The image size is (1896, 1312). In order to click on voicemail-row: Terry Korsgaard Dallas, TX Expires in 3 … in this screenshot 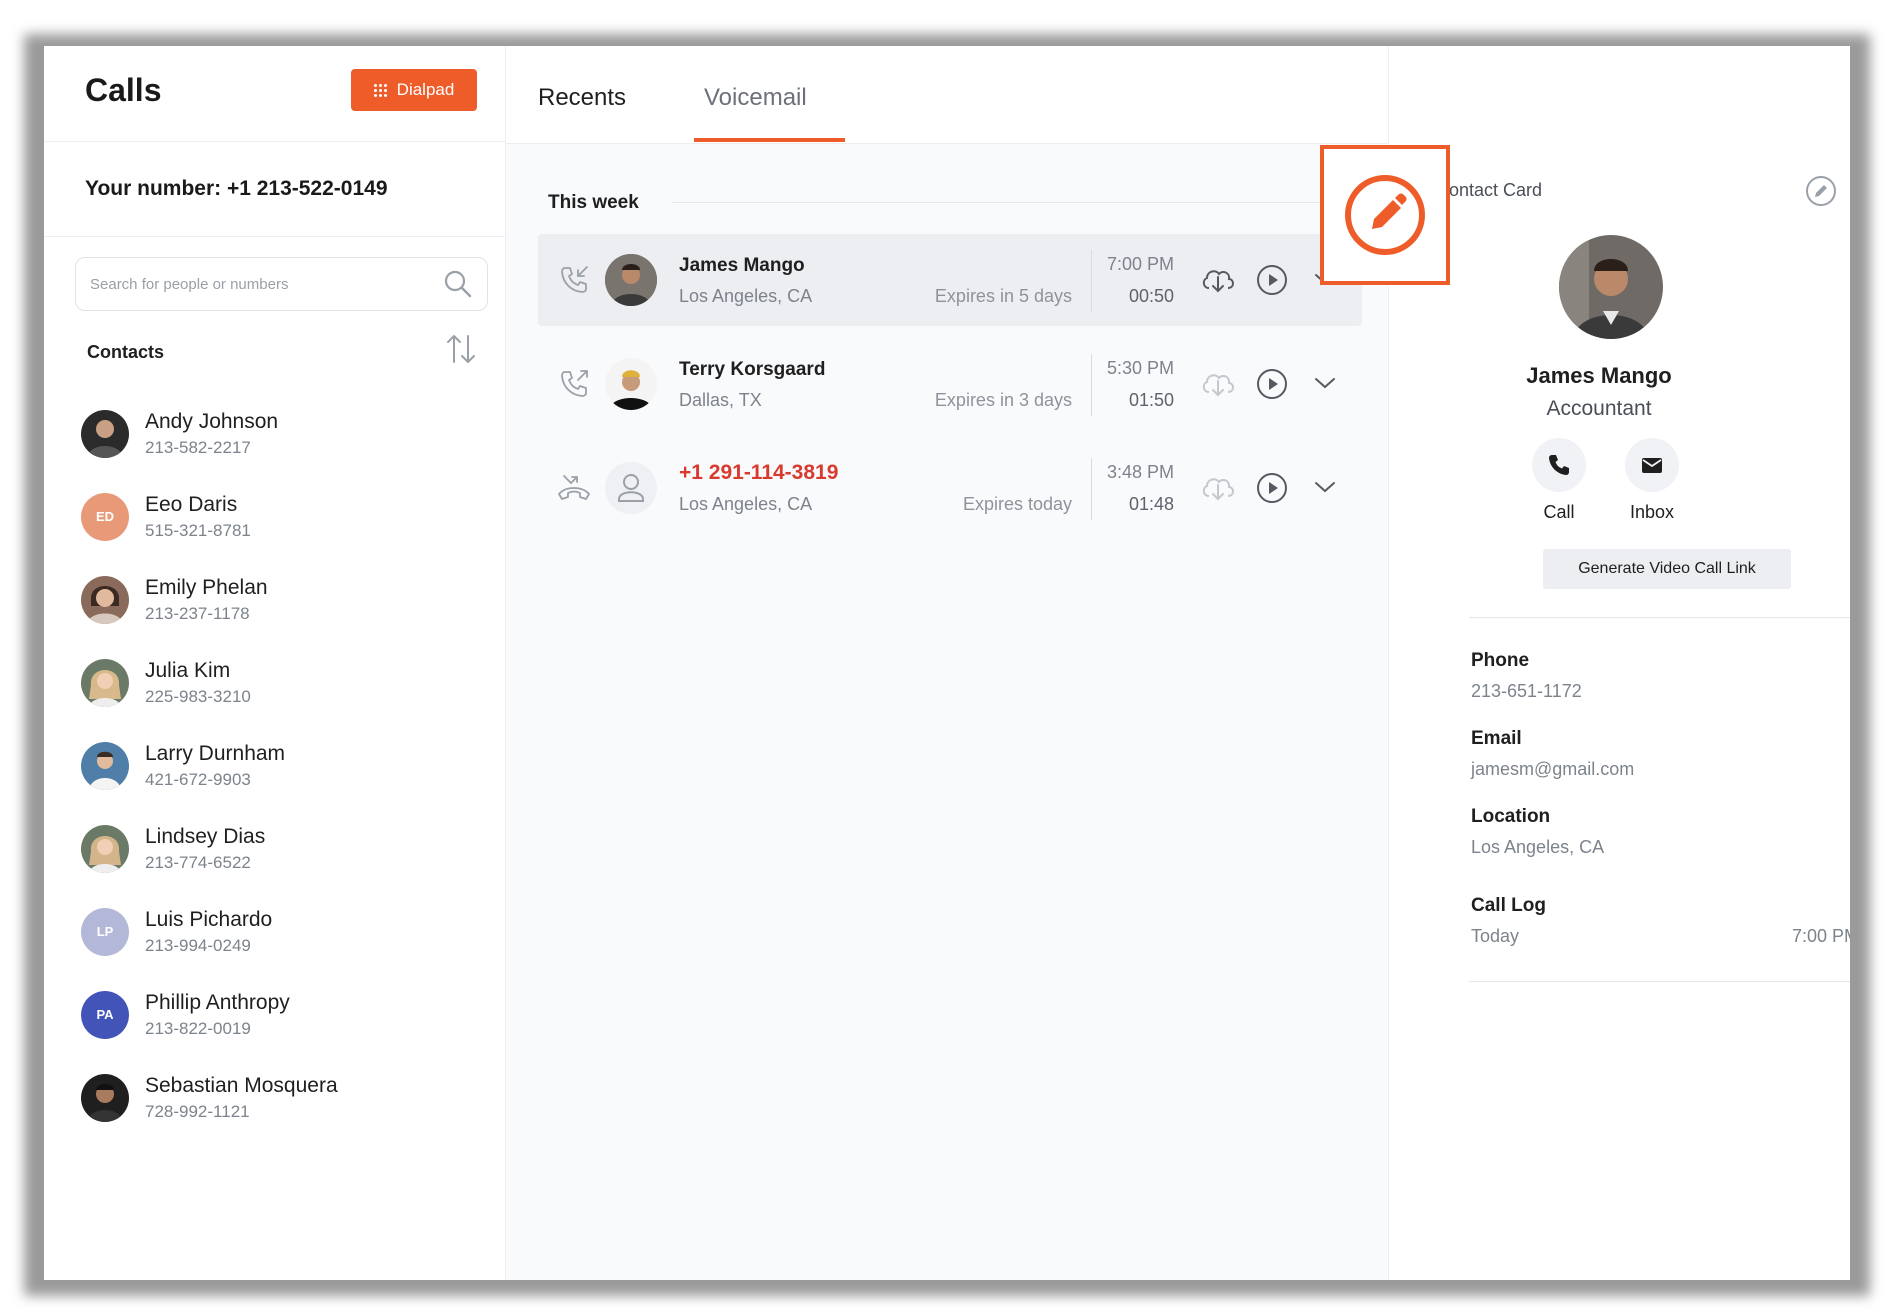, I will do `click(950, 384)`.